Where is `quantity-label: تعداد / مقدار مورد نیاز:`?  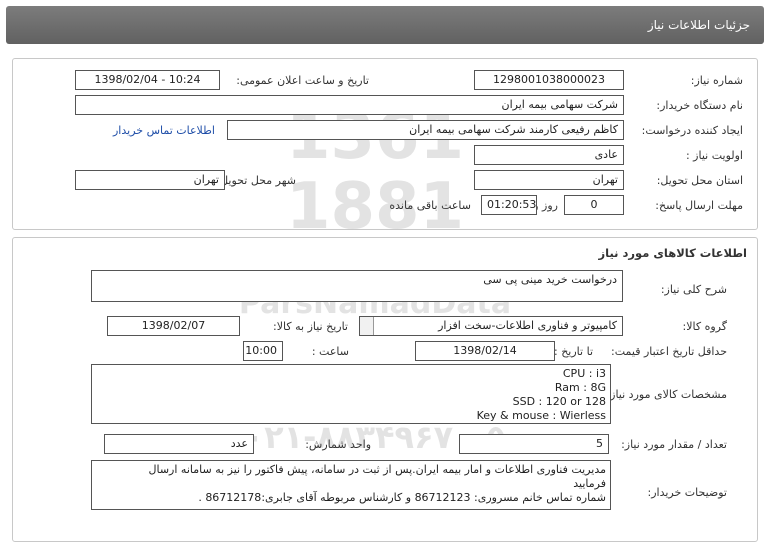 quantity-label: تعداد / مقدار مورد نیاز: is located at coordinates (674, 444).